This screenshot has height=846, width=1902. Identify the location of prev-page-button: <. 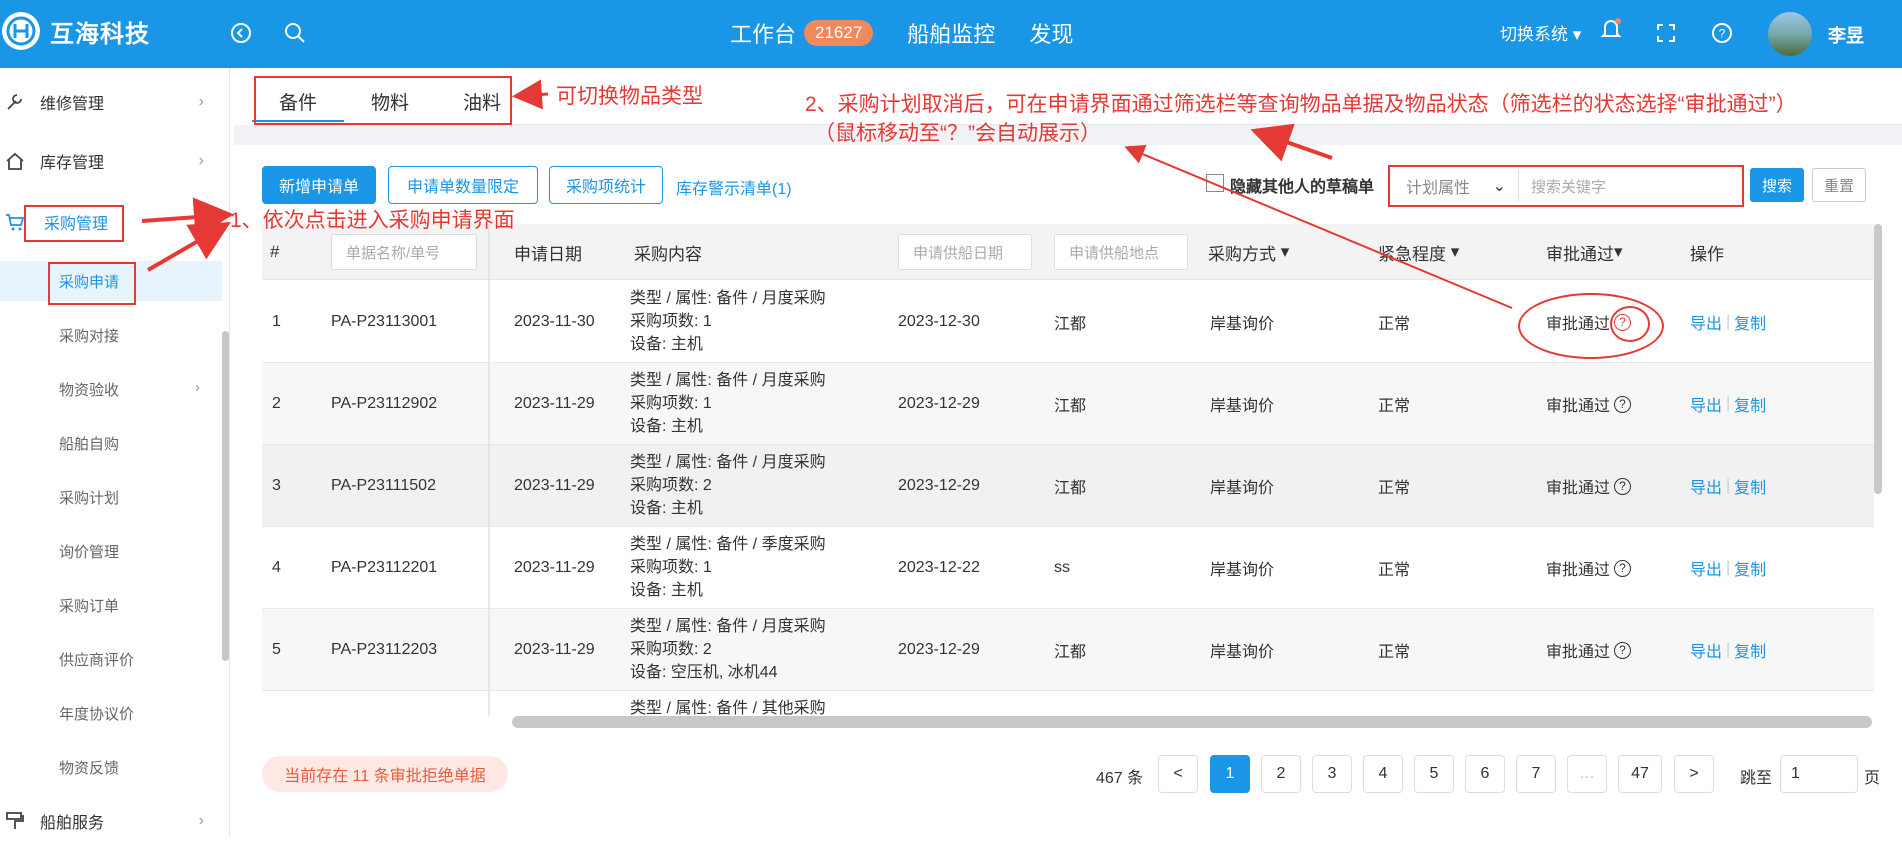
(1178, 774).